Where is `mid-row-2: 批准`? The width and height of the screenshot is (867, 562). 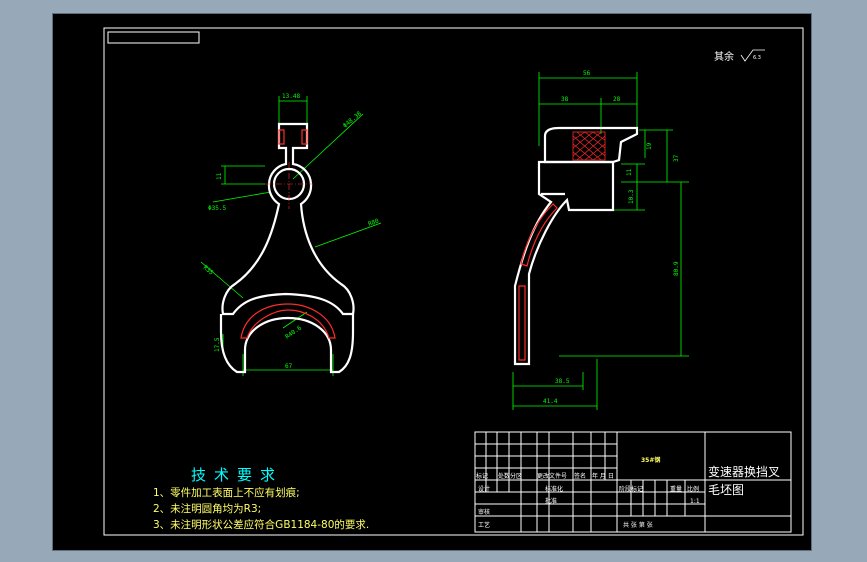 mid-row-2: 批准 is located at coordinates (551, 501).